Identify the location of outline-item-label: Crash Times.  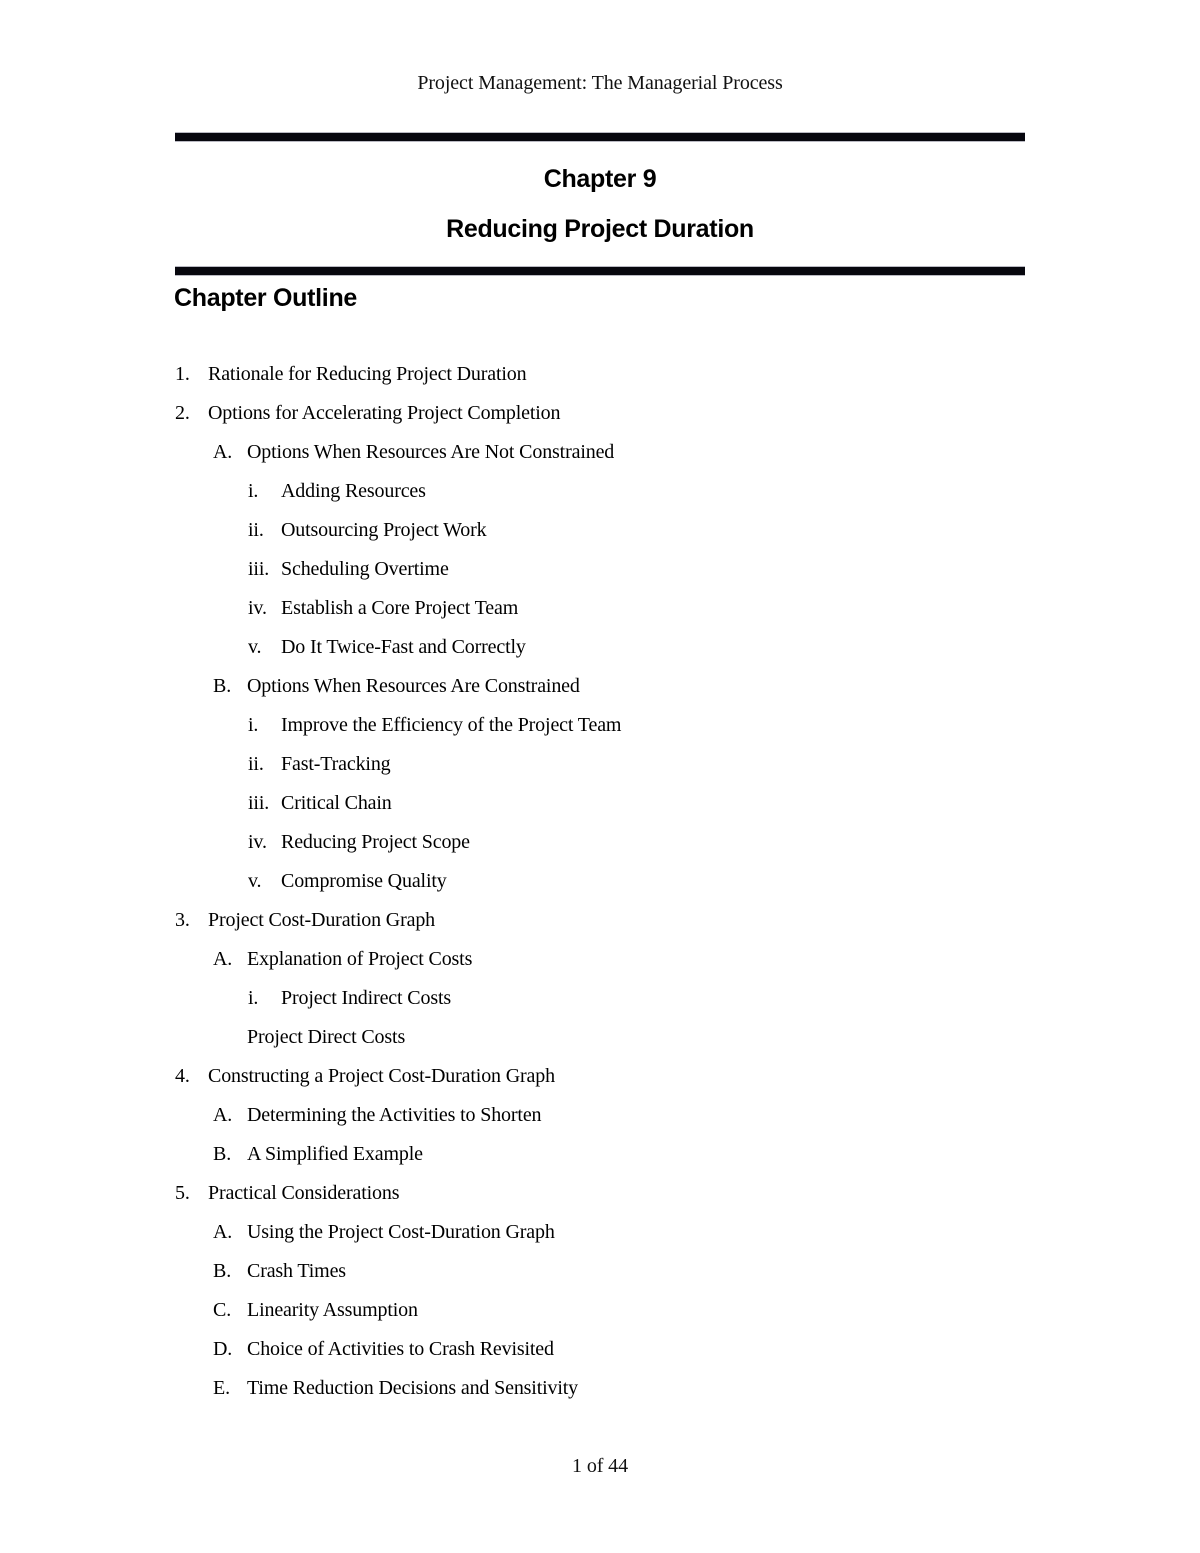
(296, 1271).